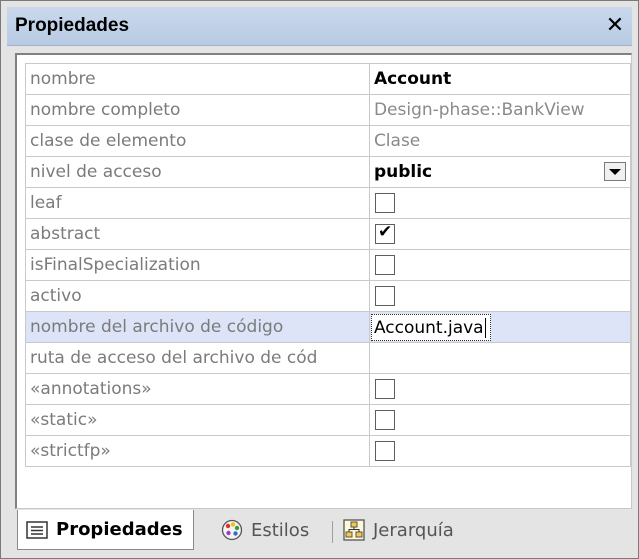 Image resolution: width=639 pixels, height=559 pixels. Describe the element at coordinates (119, 529) in the screenshot. I see `tab-label: Propiedades` at that location.